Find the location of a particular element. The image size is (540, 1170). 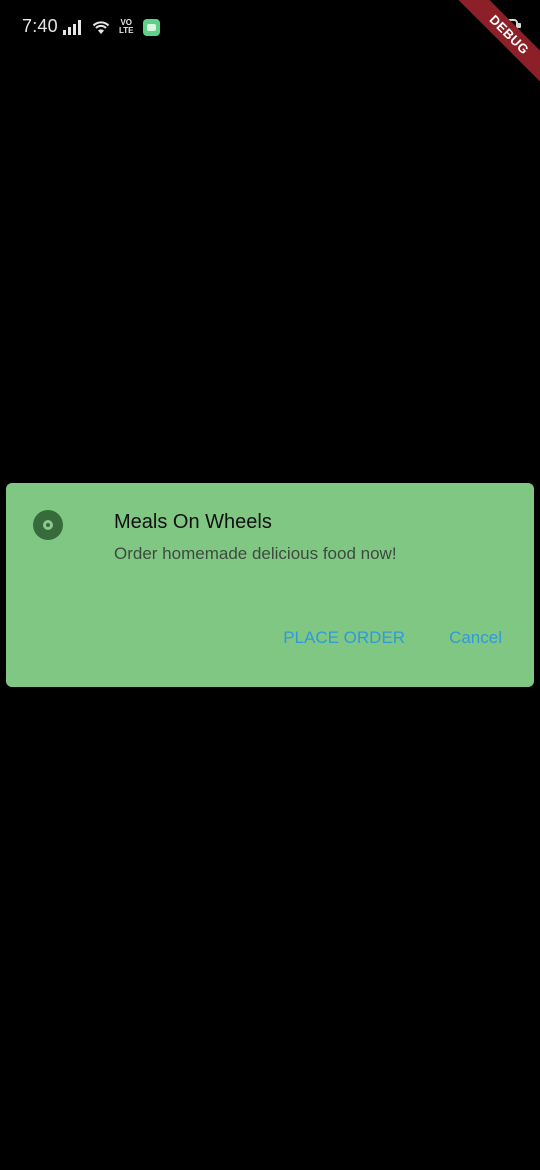

status-icons: VO LTE is located at coordinates (111, 27).